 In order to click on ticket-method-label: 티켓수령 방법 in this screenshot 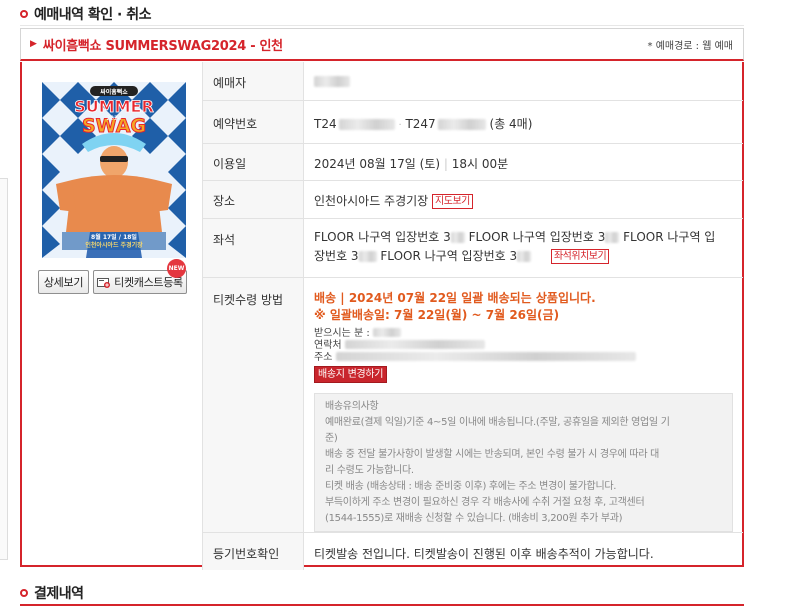, I will do `click(253, 405)`.